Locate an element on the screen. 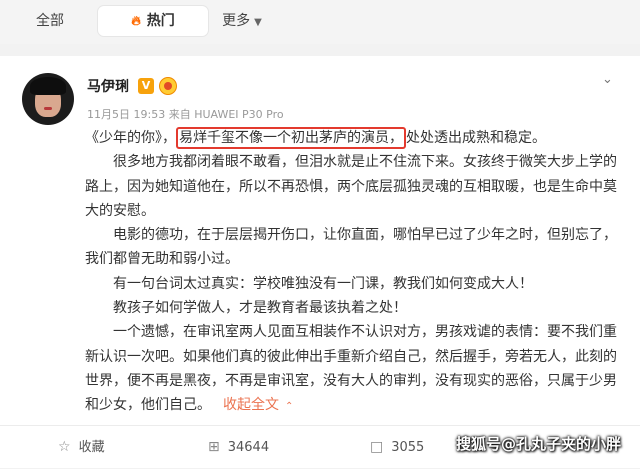  comment-button: □ 3055 is located at coordinates (397, 447).